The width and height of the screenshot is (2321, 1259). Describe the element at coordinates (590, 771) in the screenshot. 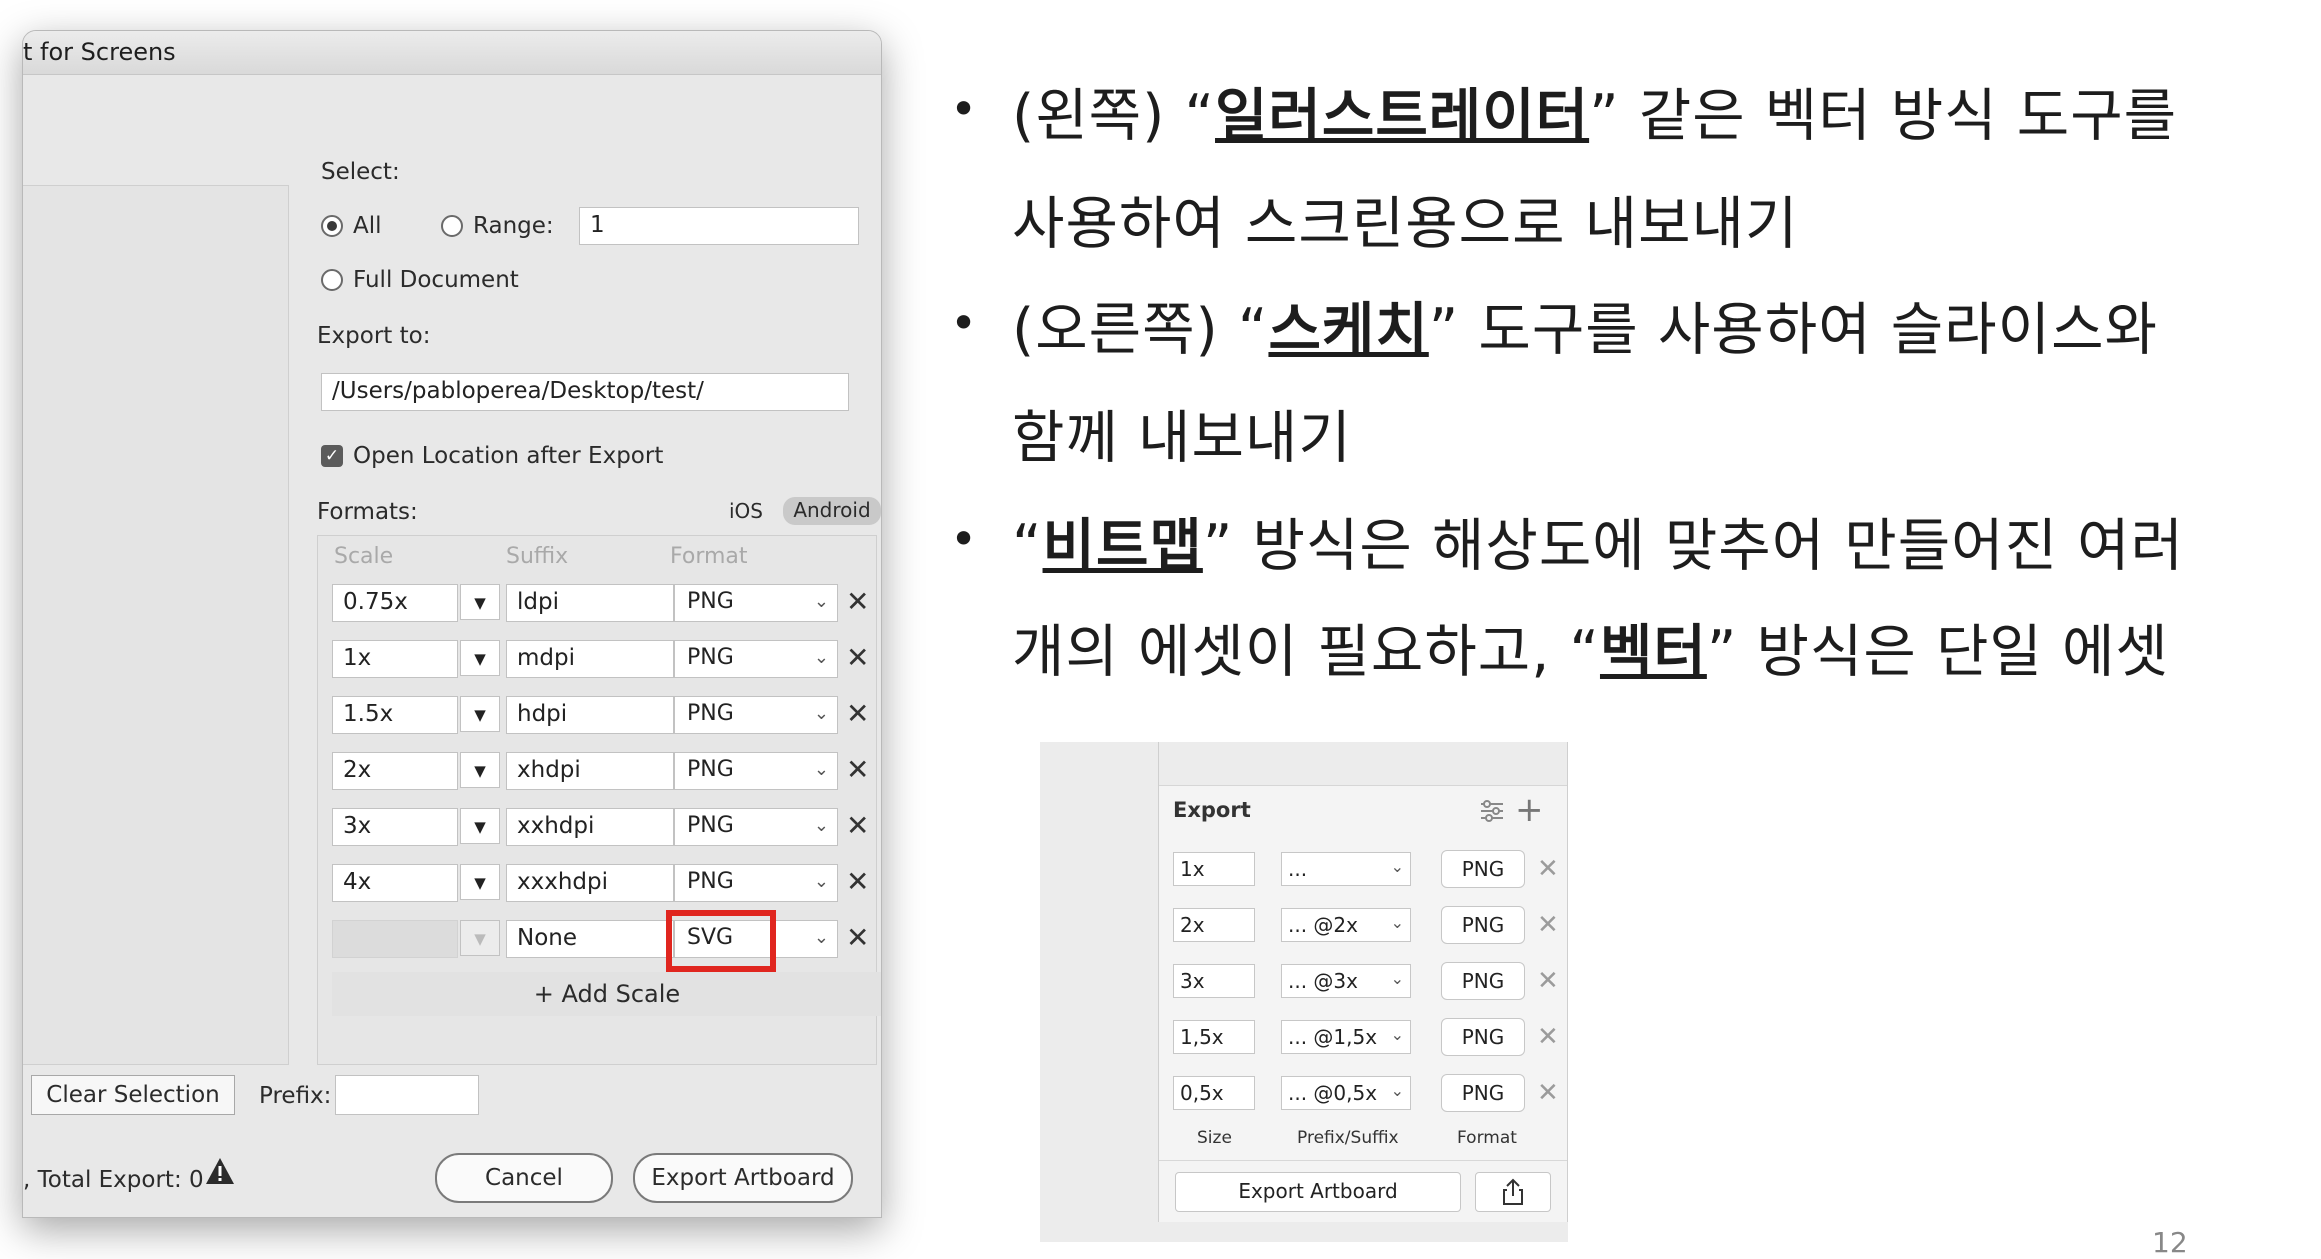

I see `suffix-input: xhdpi` at that location.